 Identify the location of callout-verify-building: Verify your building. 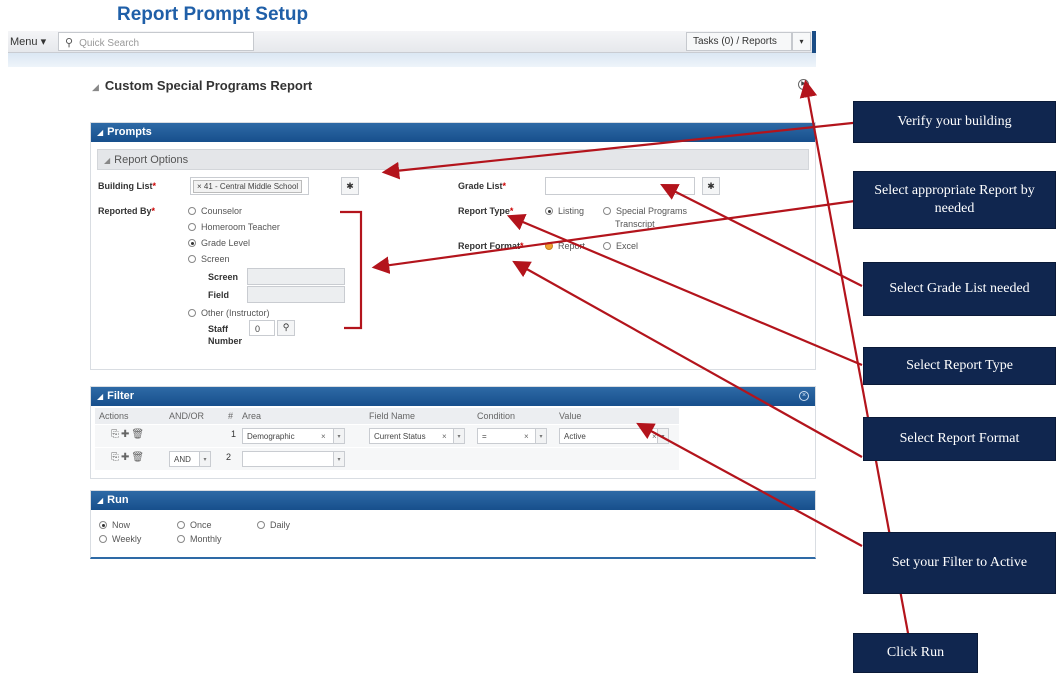
(954, 122).